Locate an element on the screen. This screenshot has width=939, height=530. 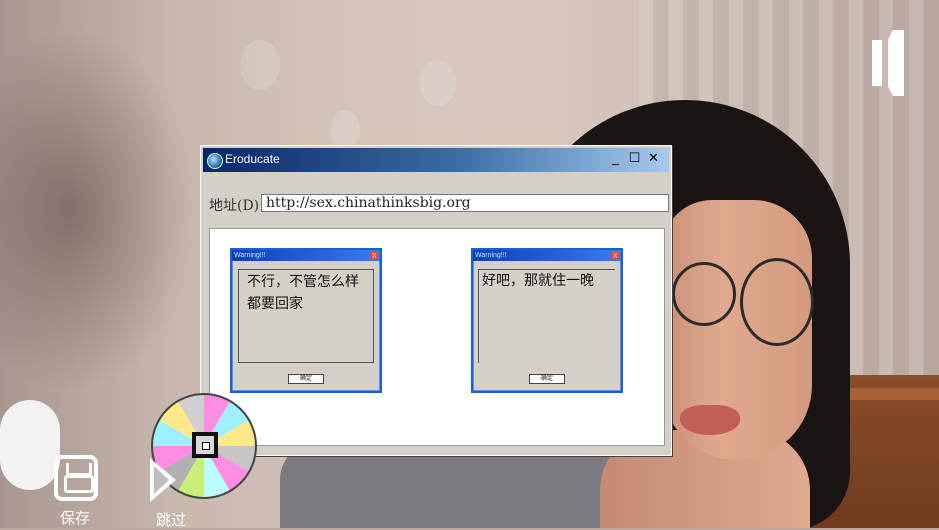
minimize-icon: _ is located at coordinates (615, 158).